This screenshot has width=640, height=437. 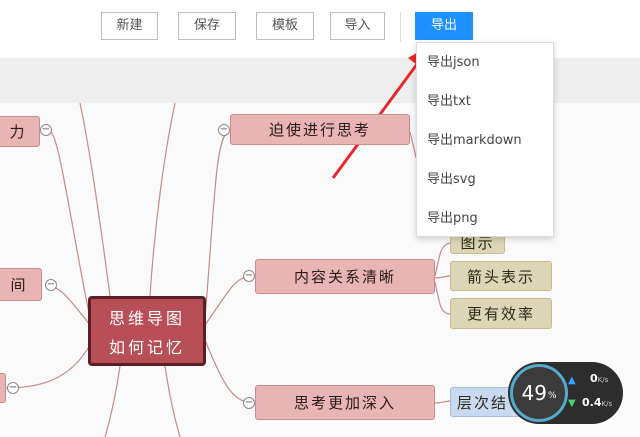 What do you see at coordinates (146, 318) in the screenshot?
I see `central-topic-line1: 思维导图` at bounding box center [146, 318].